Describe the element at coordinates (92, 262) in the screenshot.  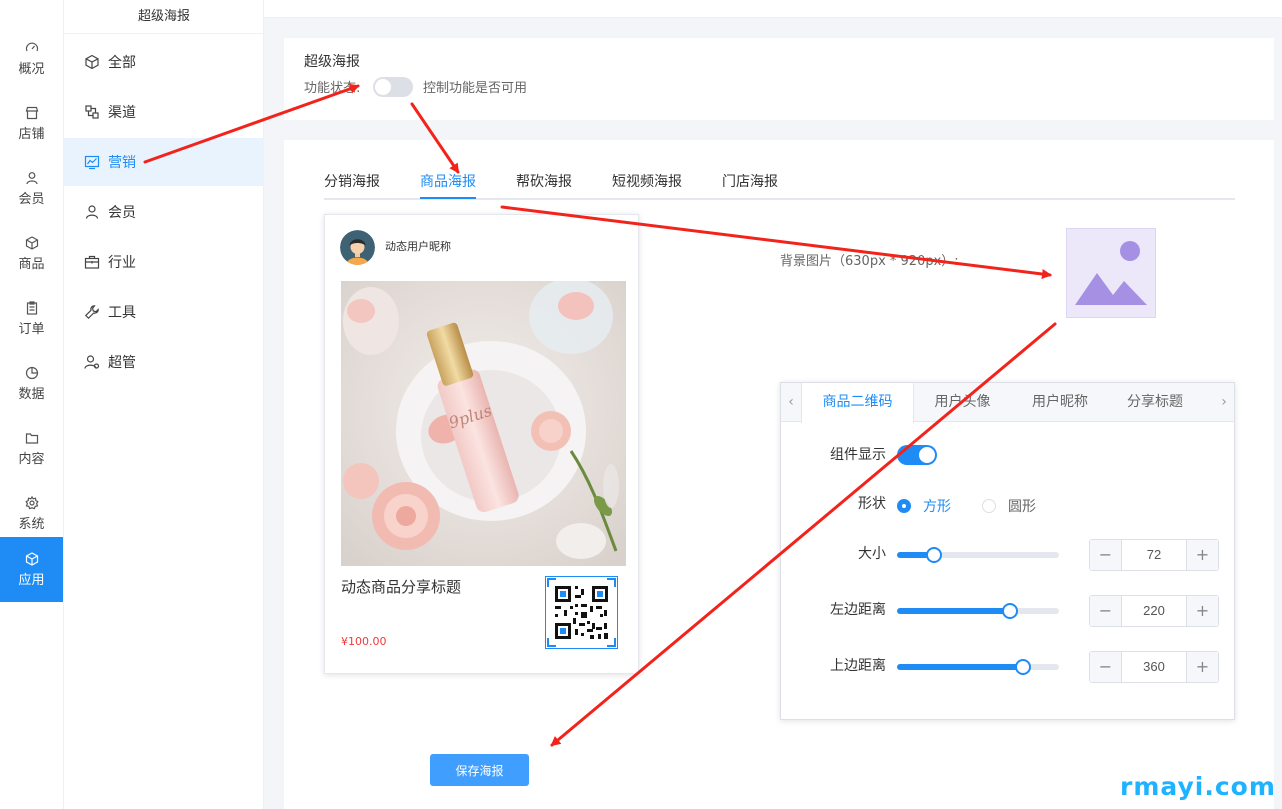
I see `briefcase-icon` at that location.